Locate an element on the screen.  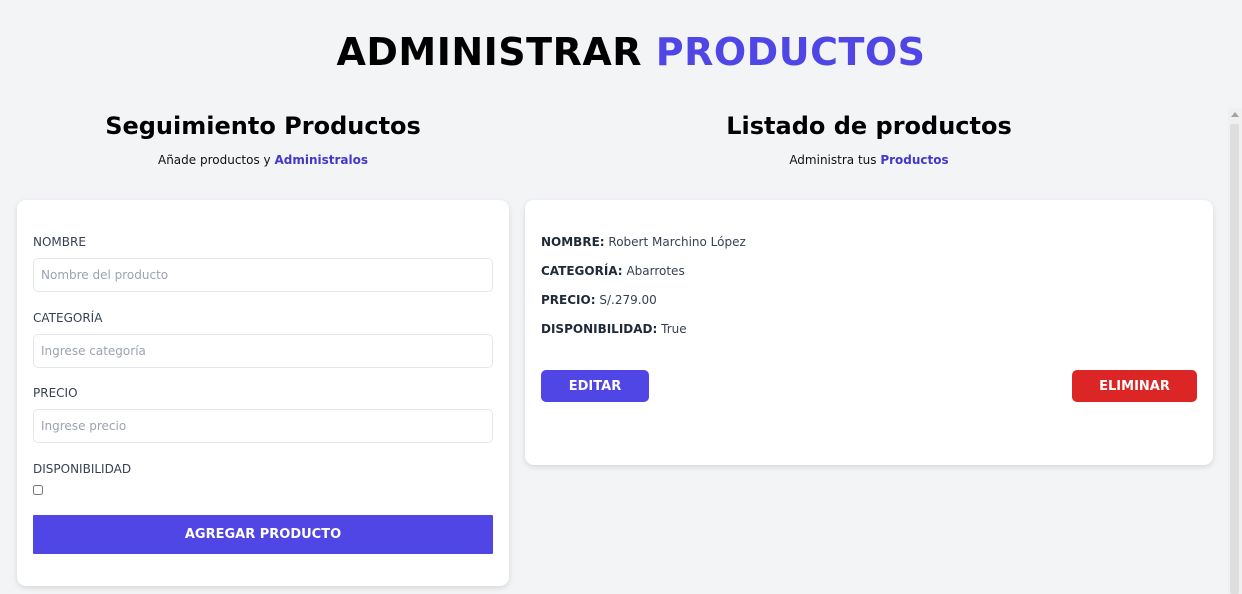
product-availability-row: DISPONIBILIDAD: True is located at coordinates (614, 329).